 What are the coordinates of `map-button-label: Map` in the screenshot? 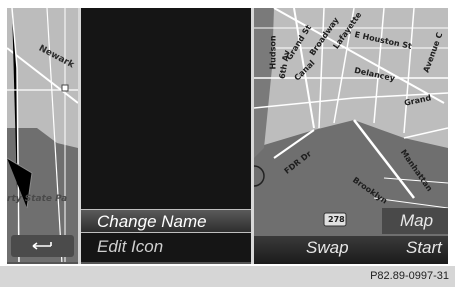 It's located at (417, 220).